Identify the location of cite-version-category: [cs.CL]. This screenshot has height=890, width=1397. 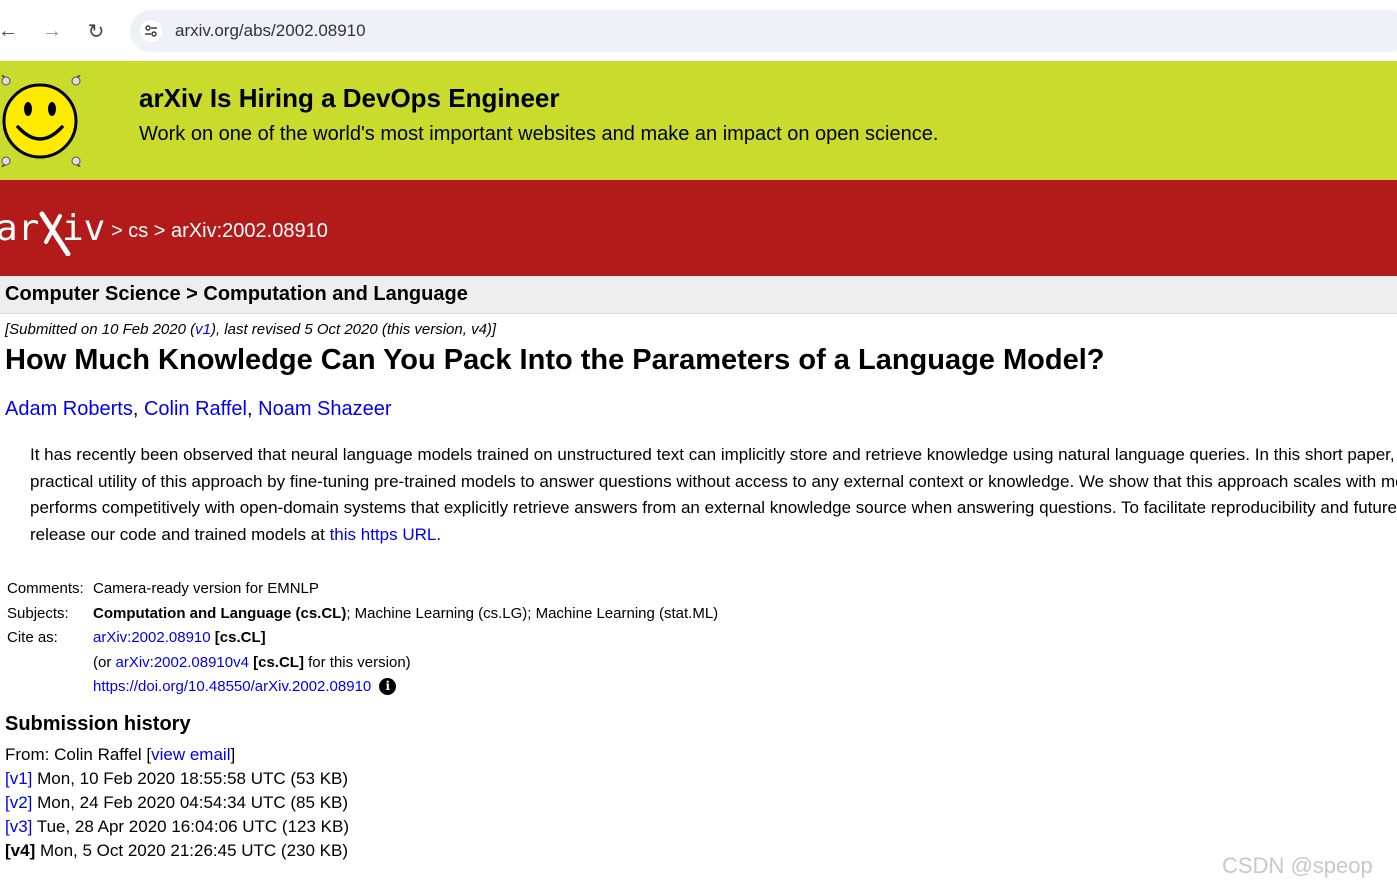
(278, 662).